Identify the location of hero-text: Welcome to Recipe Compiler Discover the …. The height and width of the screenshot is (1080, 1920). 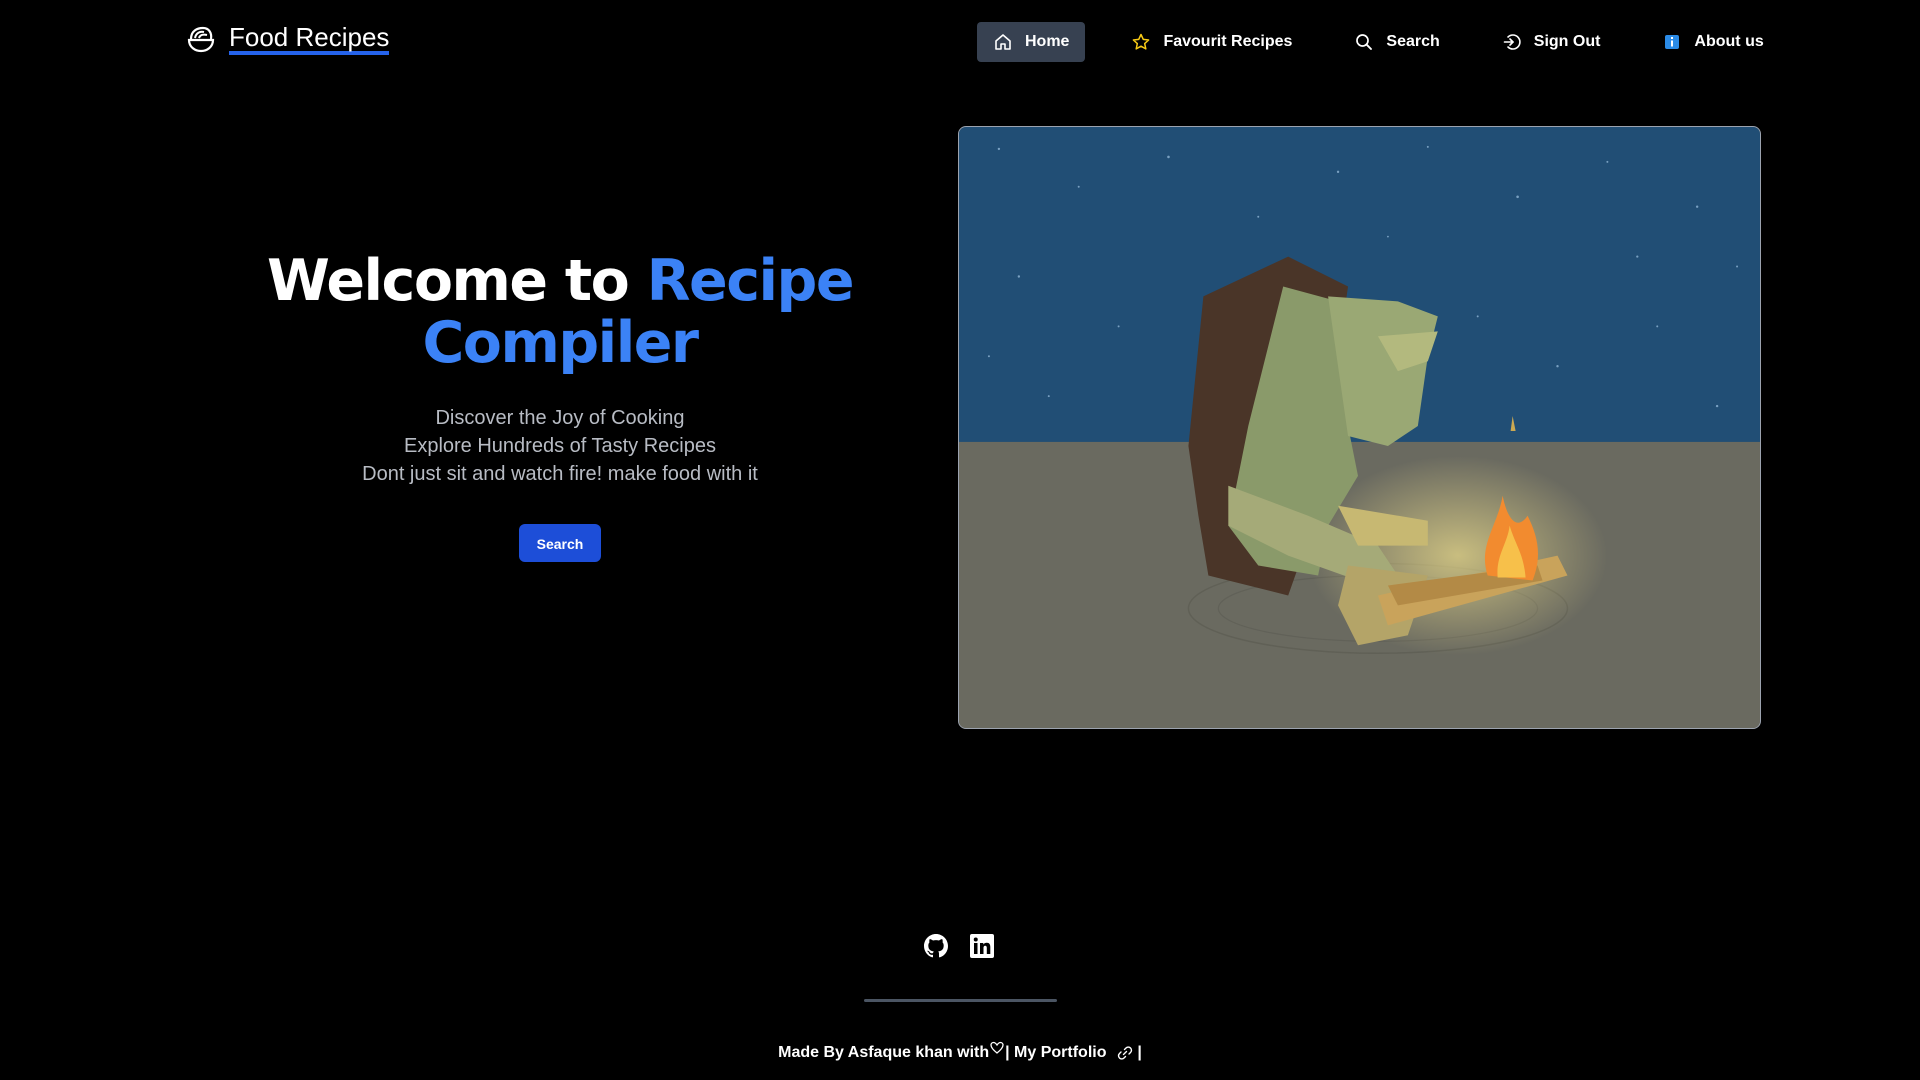
(560, 406).